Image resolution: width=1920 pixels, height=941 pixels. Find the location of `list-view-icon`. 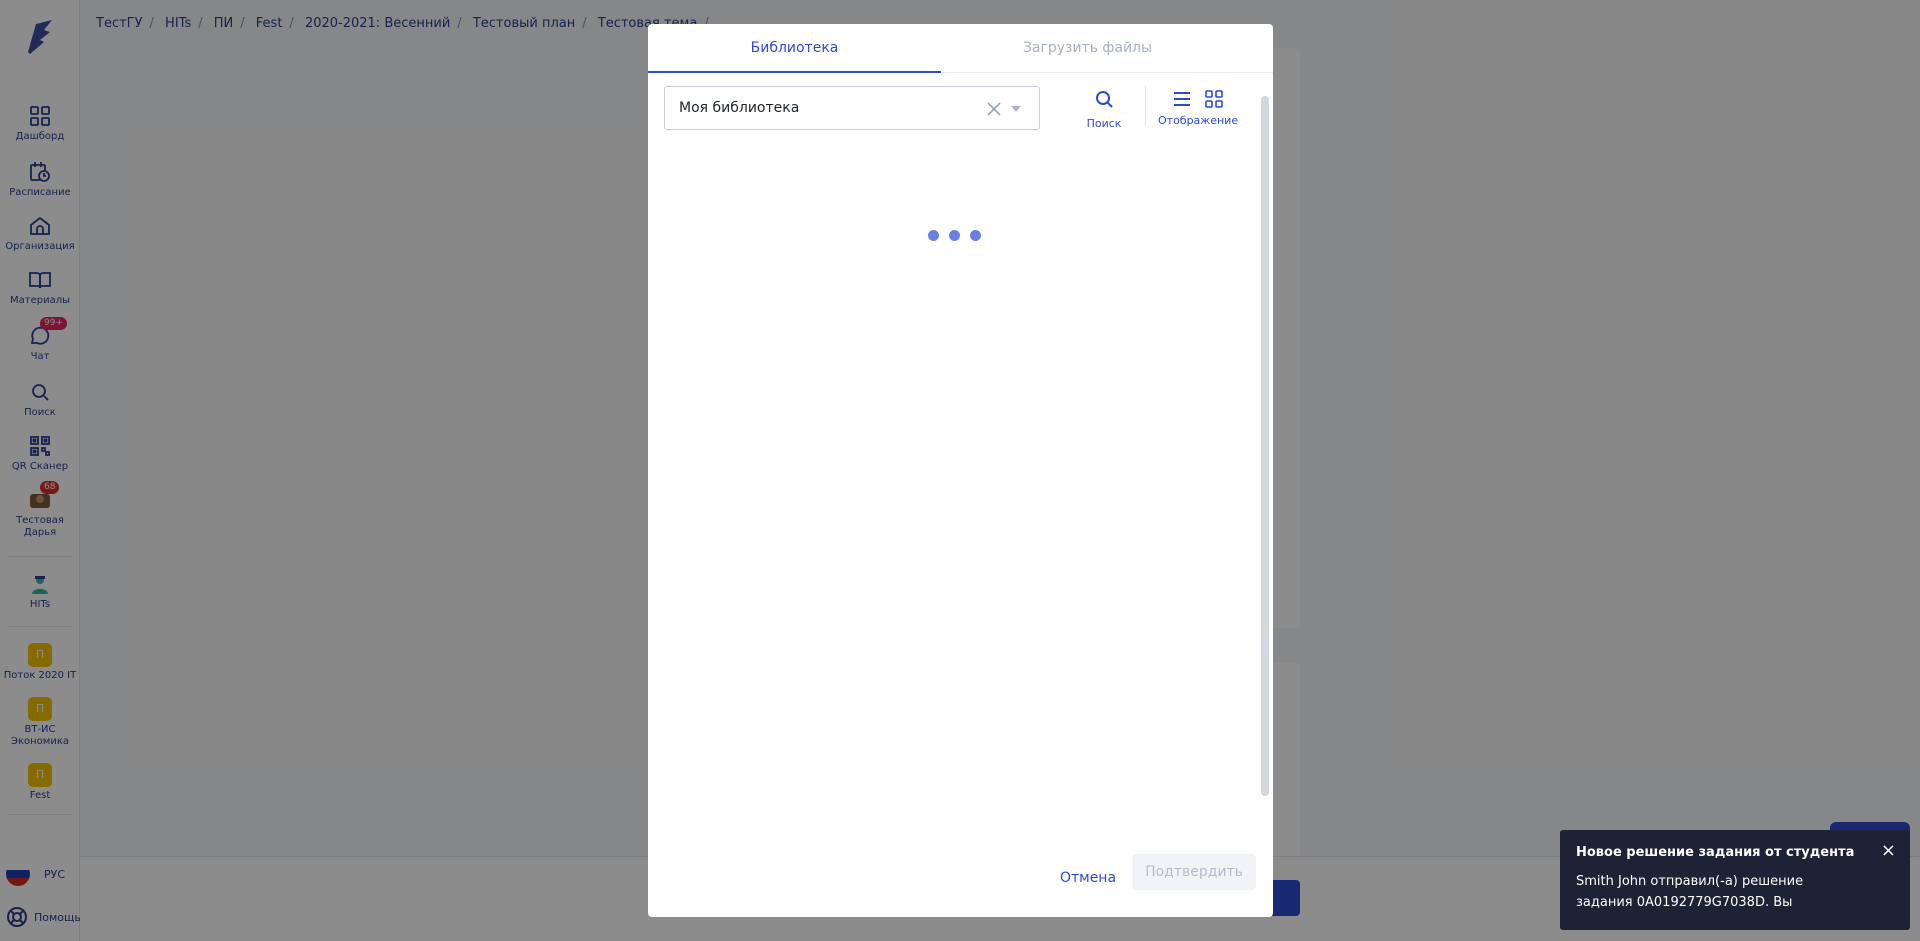

list-view-icon is located at coordinates (1182, 99).